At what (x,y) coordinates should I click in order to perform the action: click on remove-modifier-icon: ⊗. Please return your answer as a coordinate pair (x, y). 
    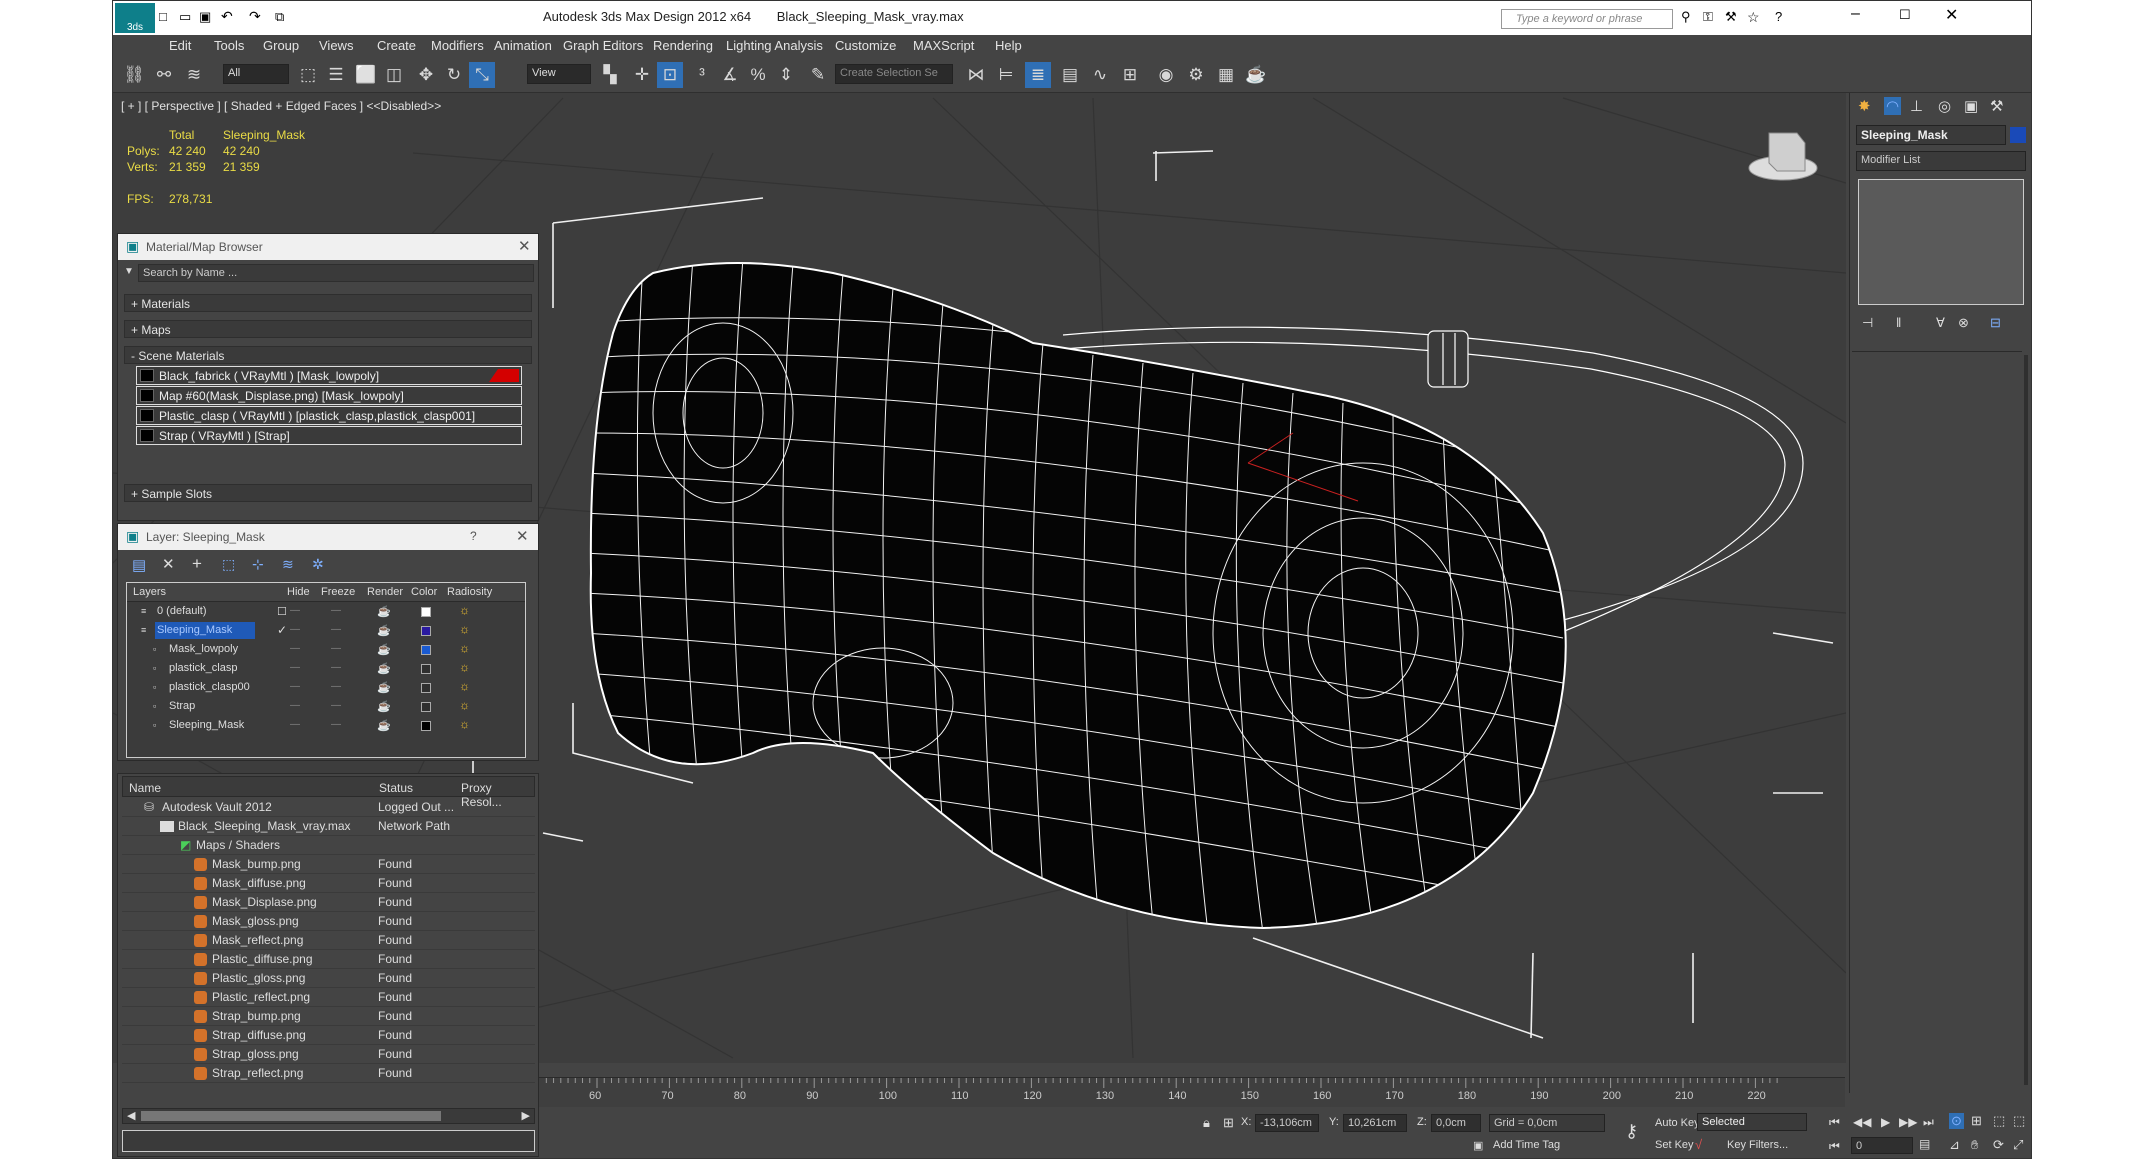
    Looking at the image, I should click on (1963, 323).